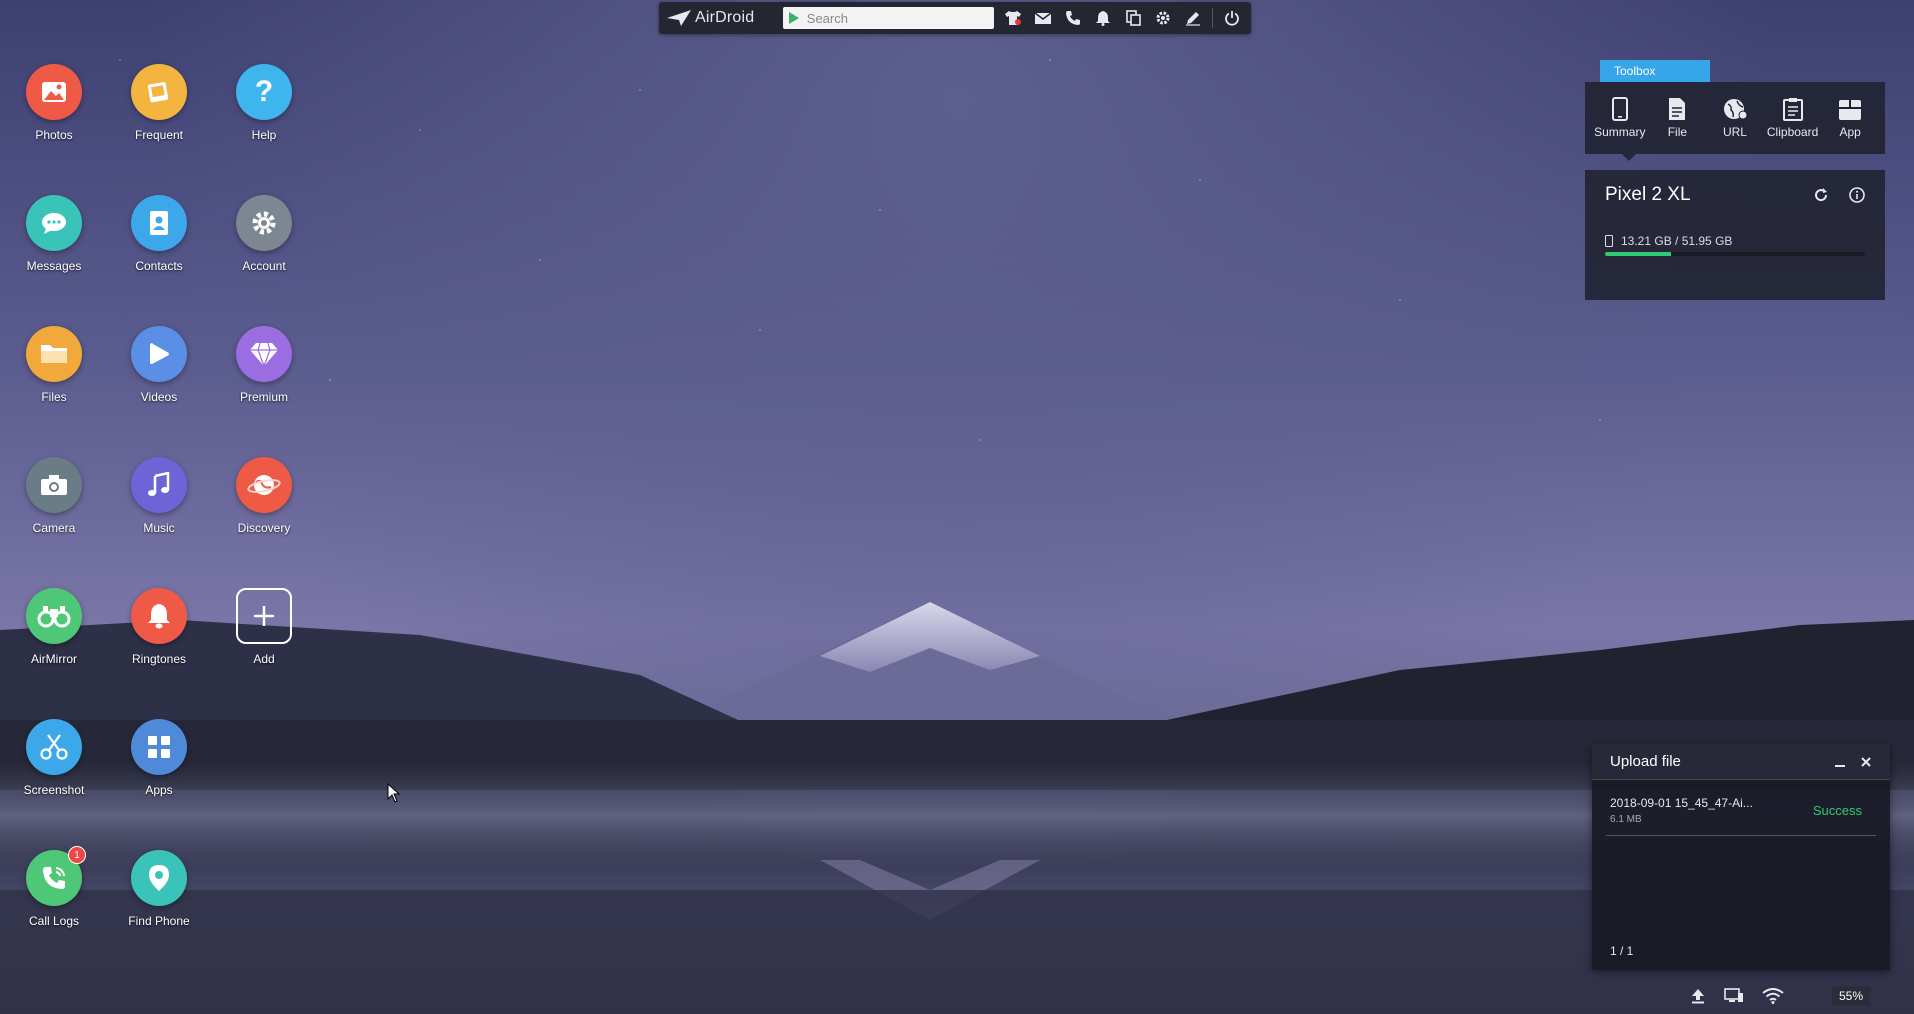 This screenshot has height=1014, width=1914. I want to click on app-label: Screenshot, so click(54, 790).